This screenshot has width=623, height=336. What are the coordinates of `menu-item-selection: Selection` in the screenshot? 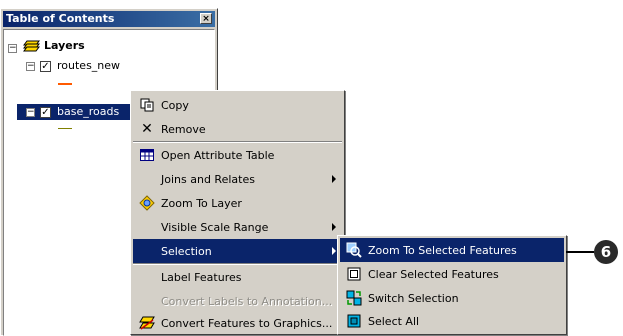 It's located at (237, 251).